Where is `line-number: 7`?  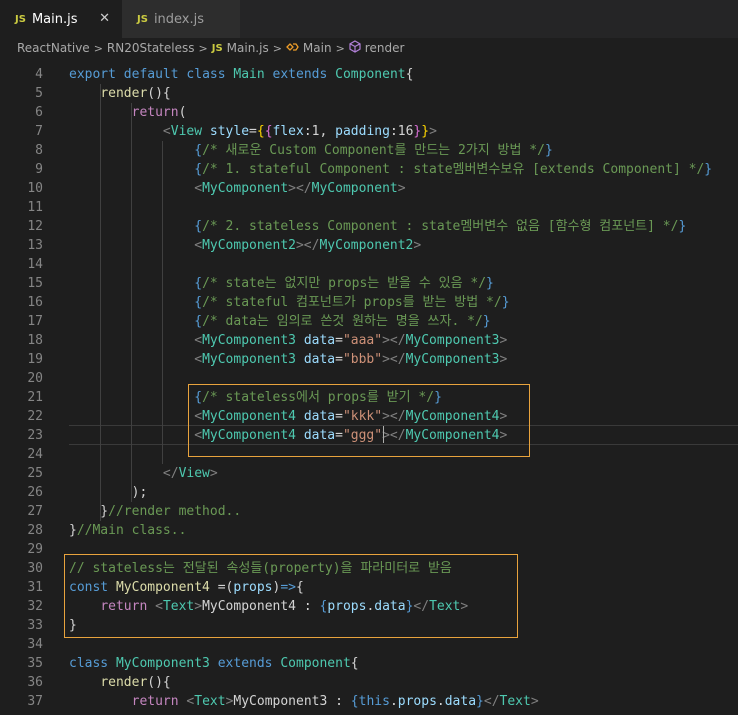
line-number: 7 is located at coordinates (39, 131).